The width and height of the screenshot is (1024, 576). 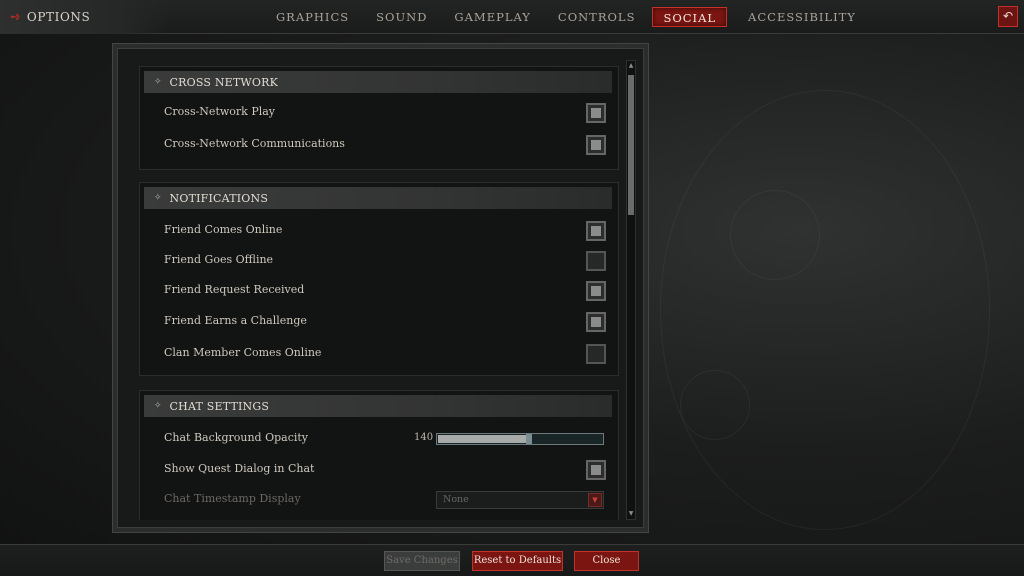 I want to click on options-title: ➺ OPTIONS, so click(x=85, y=17).